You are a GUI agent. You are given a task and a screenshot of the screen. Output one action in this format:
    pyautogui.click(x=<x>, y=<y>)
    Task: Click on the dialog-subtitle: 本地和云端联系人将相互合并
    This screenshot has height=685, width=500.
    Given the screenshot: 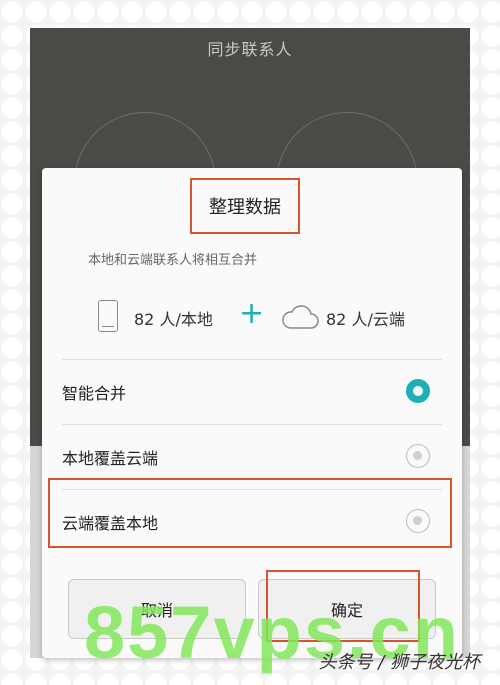 What is the action you would take?
    pyautogui.click(x=173, y=260)
    